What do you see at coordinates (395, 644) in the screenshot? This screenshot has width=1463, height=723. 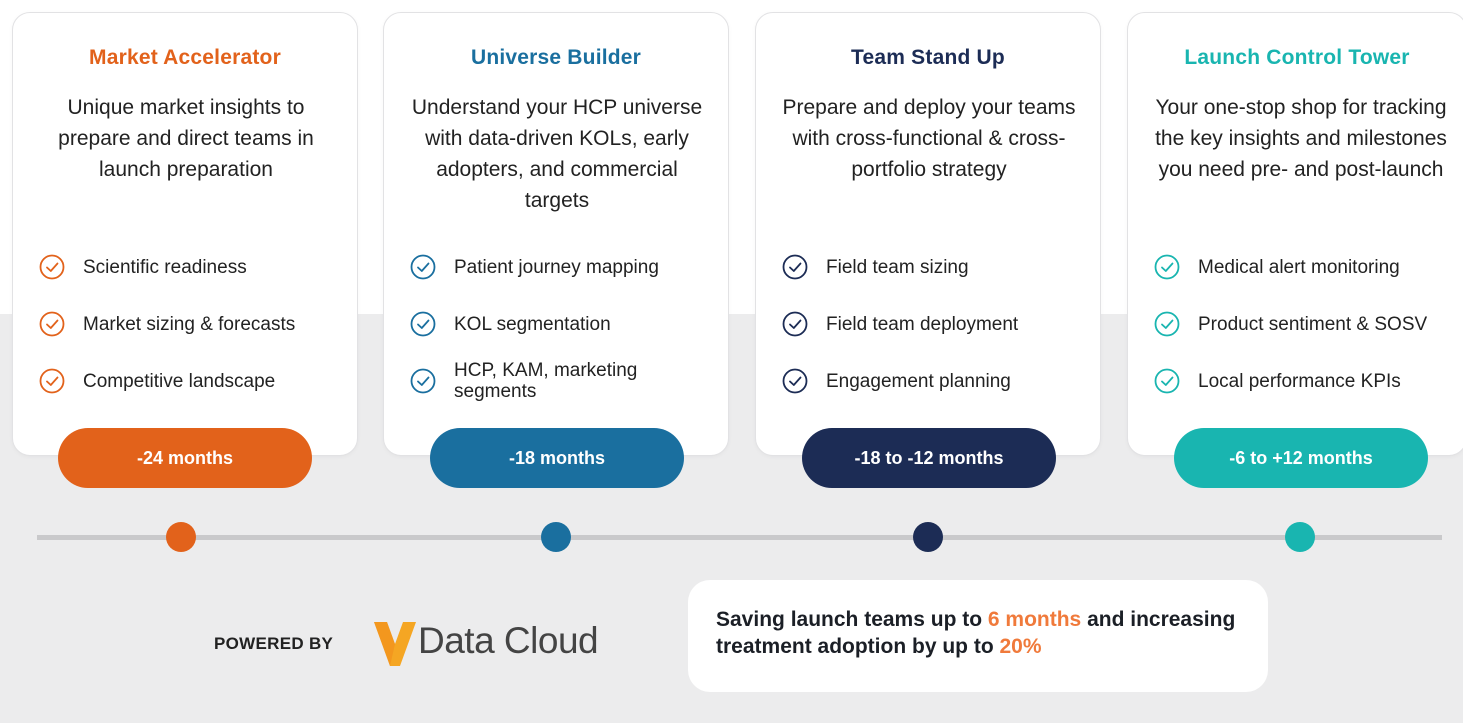 I see `v-logo-icon` at bounding box center [395, 644].